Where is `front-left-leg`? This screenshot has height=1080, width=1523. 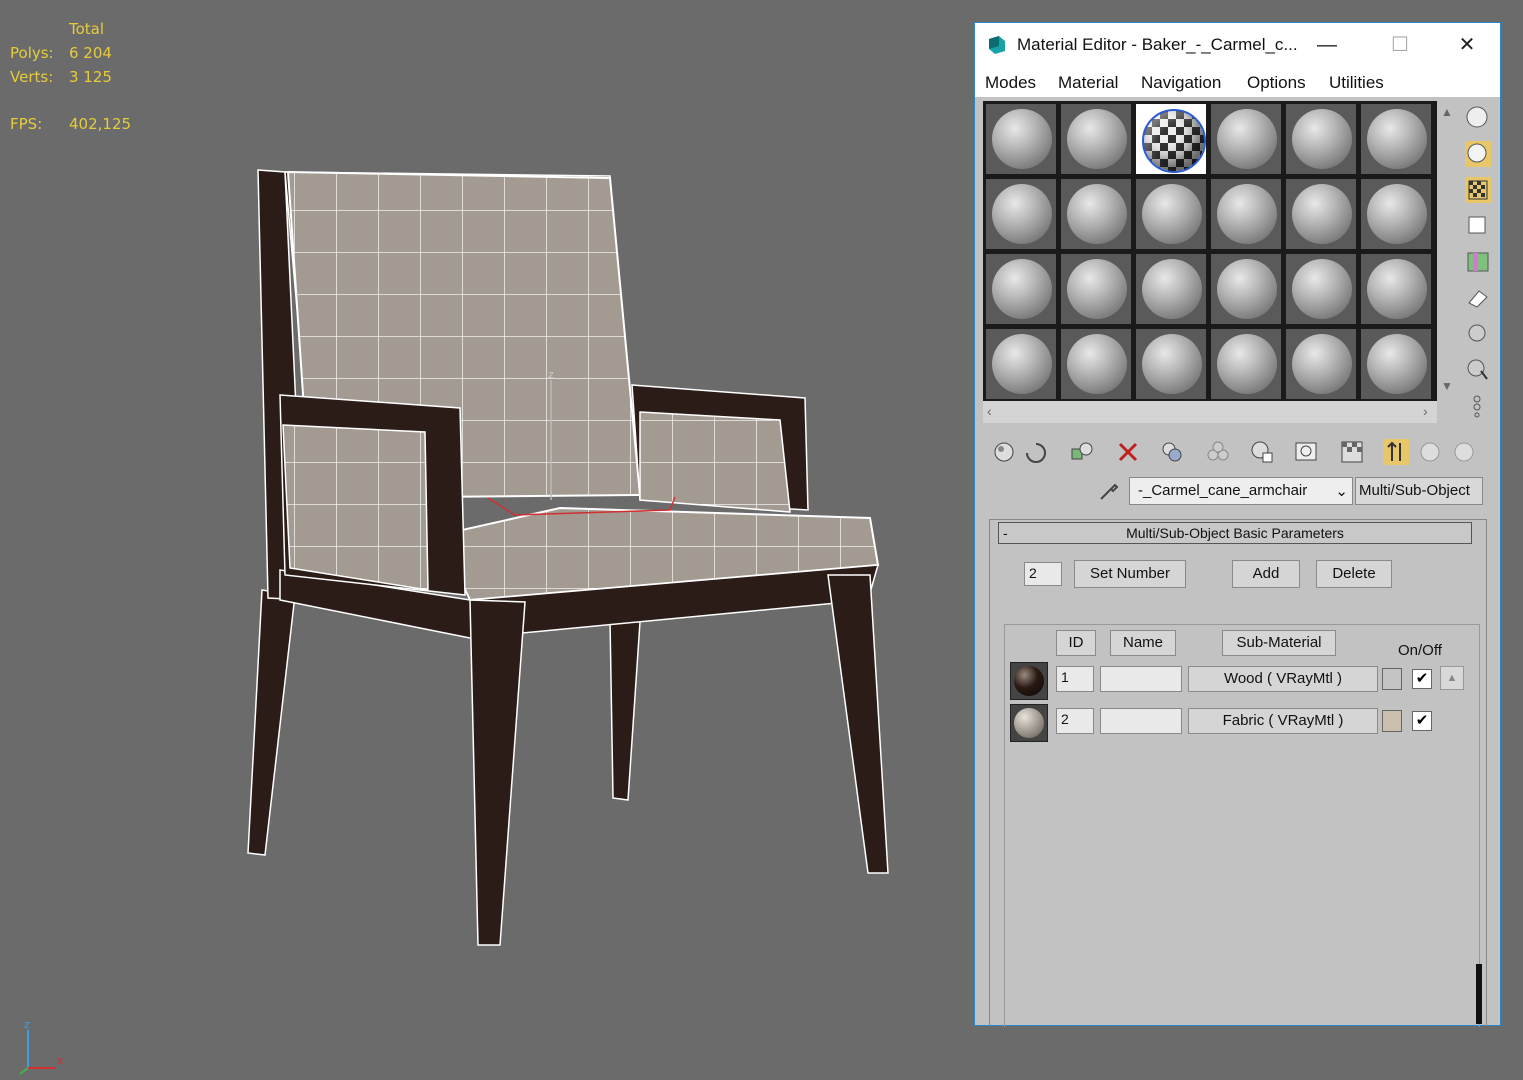 front-left-leg is located at coordinates (497, 772).